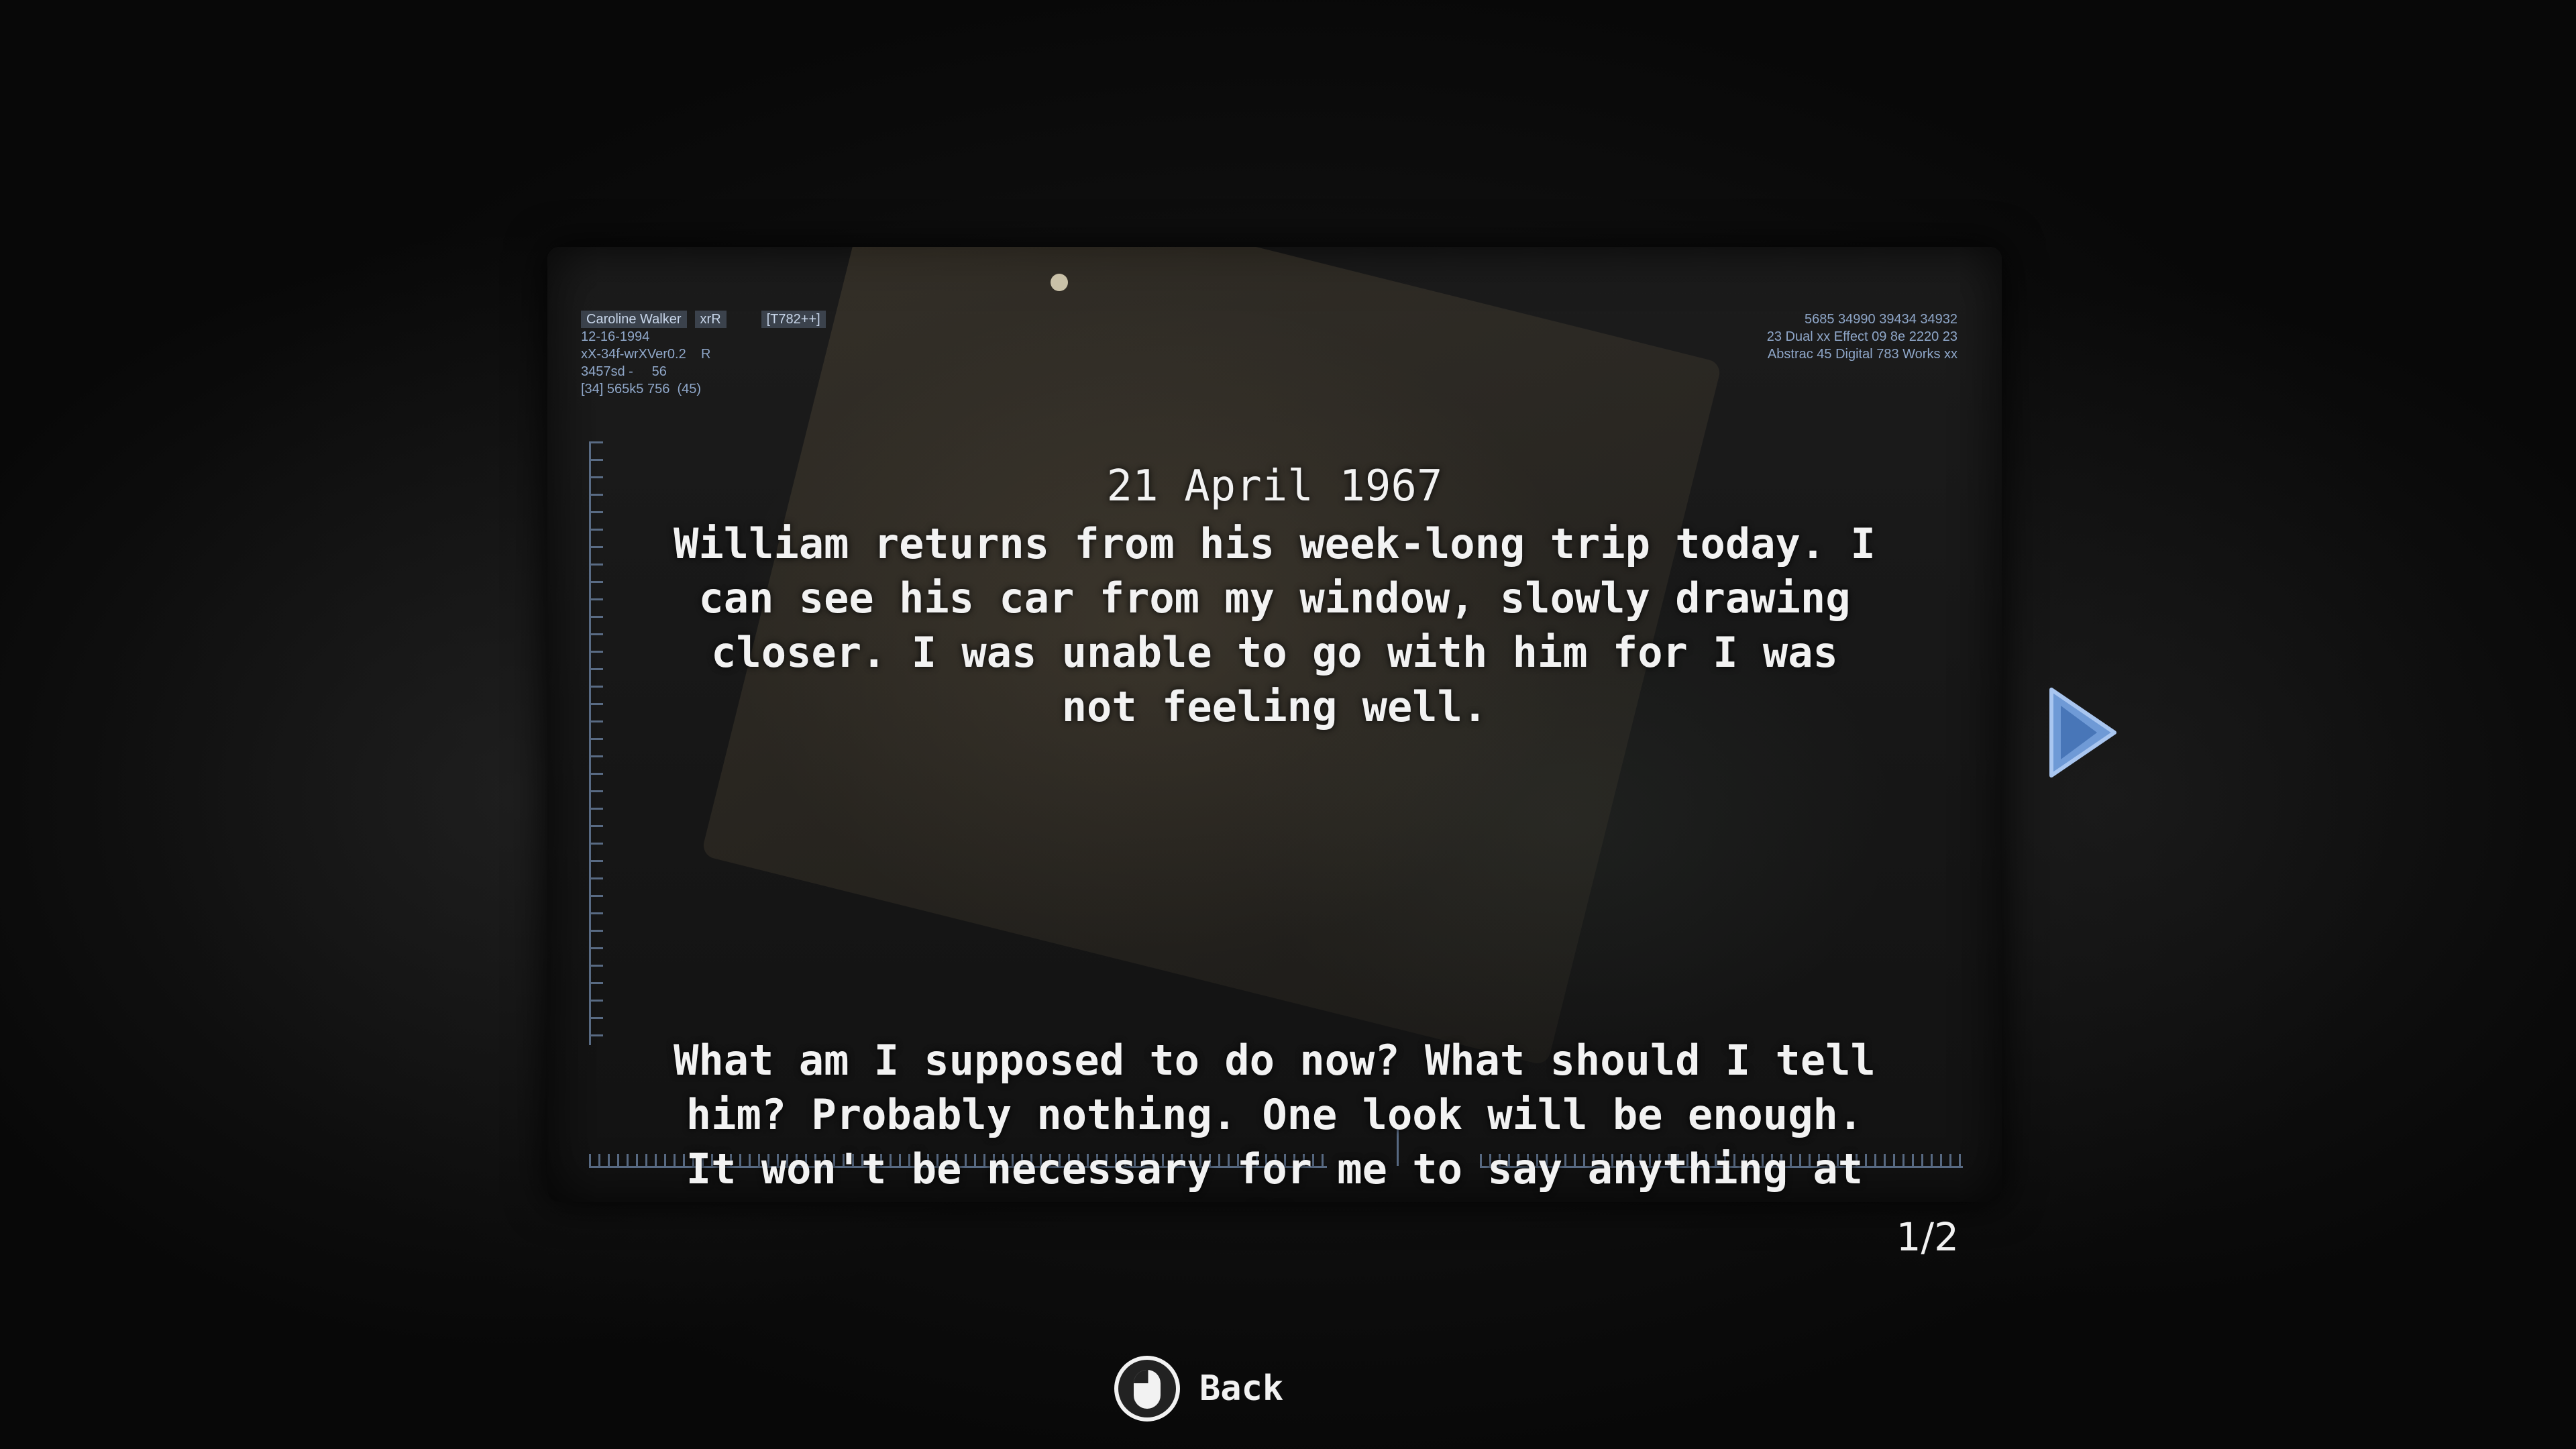 This screenshot has width=2576, height=1449. I want to click on mouse-left-click-icon, so click(1147, 1388).